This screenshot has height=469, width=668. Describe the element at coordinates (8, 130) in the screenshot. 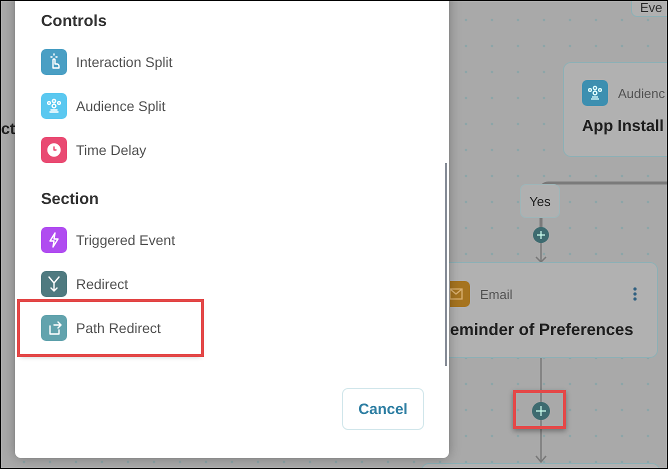

I see `cut-text: ct` at that location.